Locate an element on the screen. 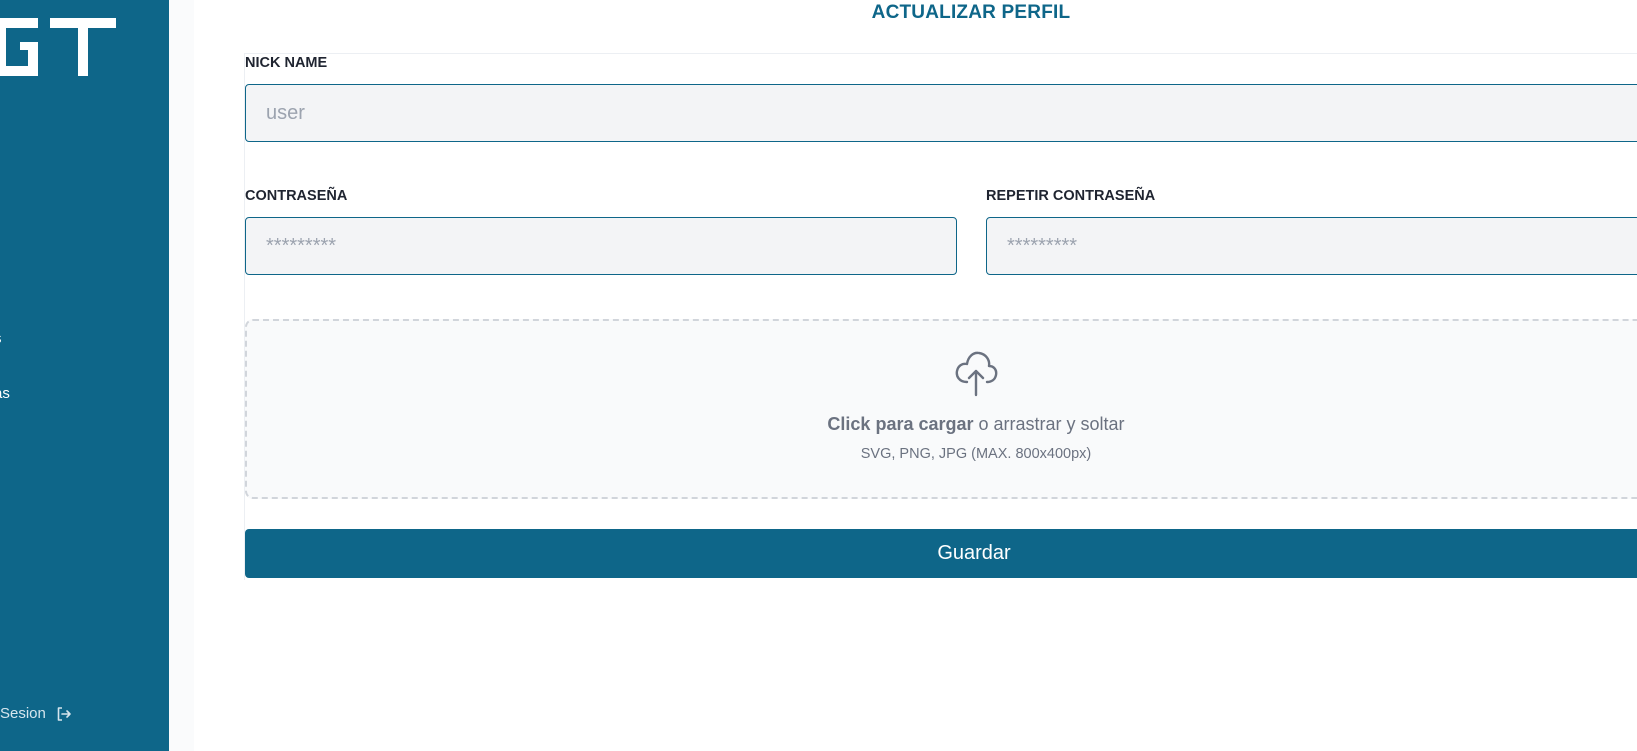  password-label: CONTRASEÑA is located at coordinates (296, 196).